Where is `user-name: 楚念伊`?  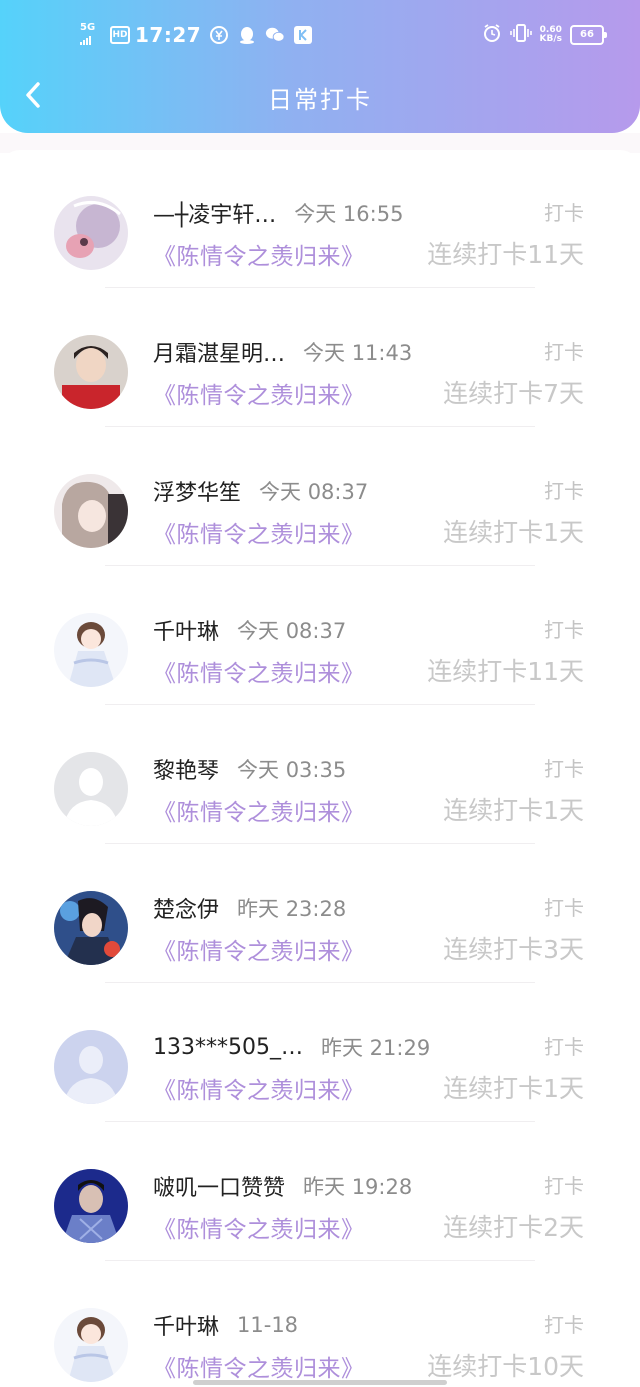
user-name: 楚念伊 is located at coordinates (186, 908).